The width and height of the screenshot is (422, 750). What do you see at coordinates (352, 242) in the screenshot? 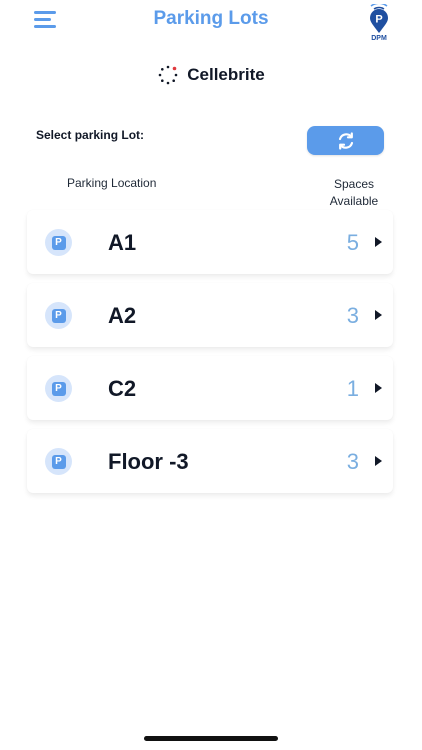
I see `lot-spaces-count: 5` at bounding box center [352, 242].